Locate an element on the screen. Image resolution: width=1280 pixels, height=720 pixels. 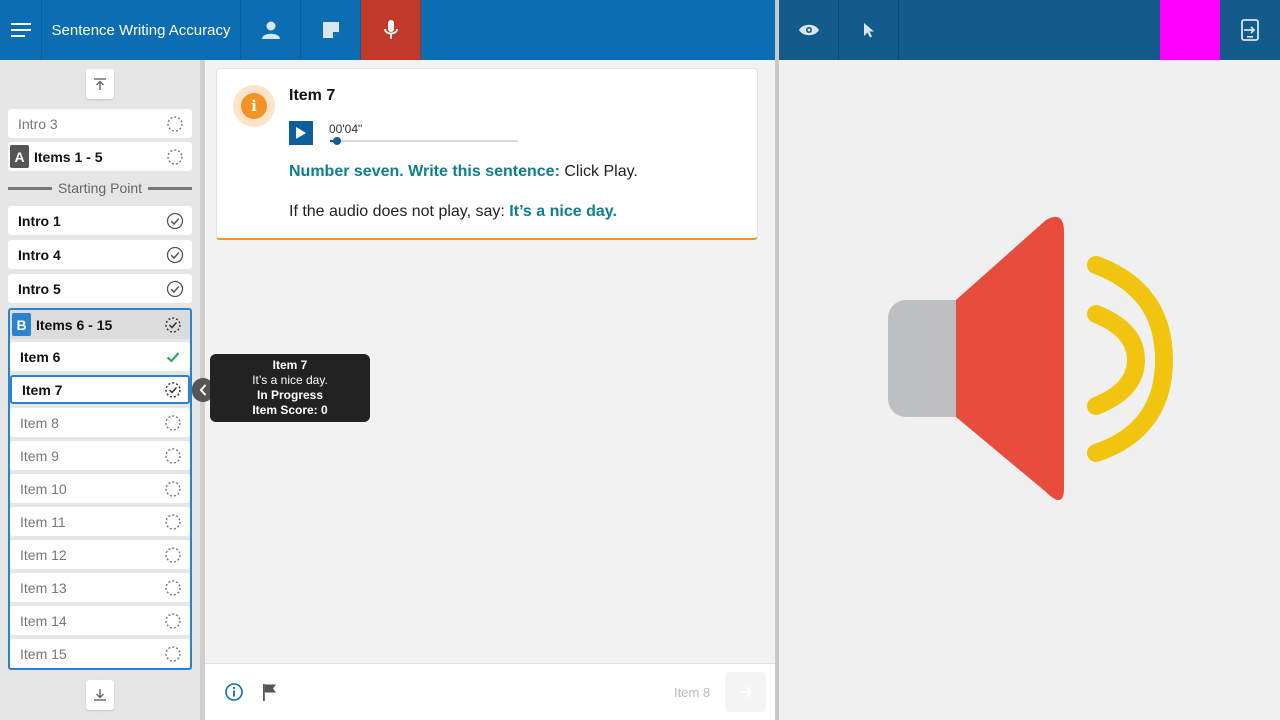
info-circle-icon is located at coordinates (234, 692).